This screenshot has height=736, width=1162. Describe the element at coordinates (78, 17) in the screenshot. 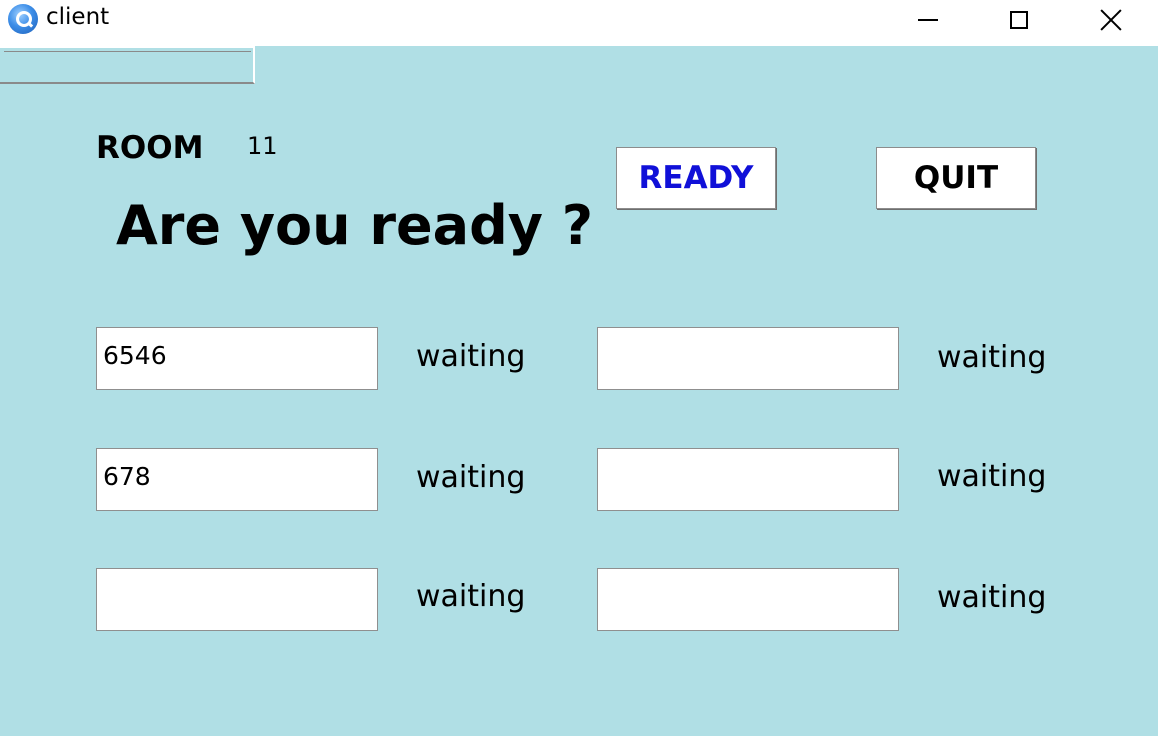

I see `window-title: client` at that location.